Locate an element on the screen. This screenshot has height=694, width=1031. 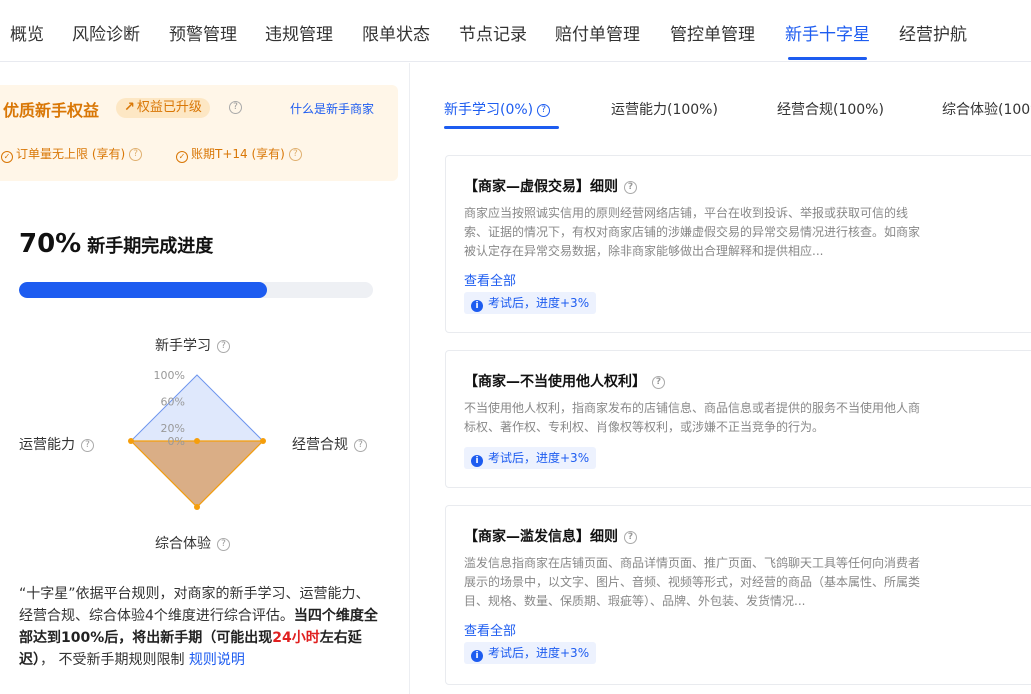
arrow-up-right-icon: ↗ is located at coordinates (129, 107).